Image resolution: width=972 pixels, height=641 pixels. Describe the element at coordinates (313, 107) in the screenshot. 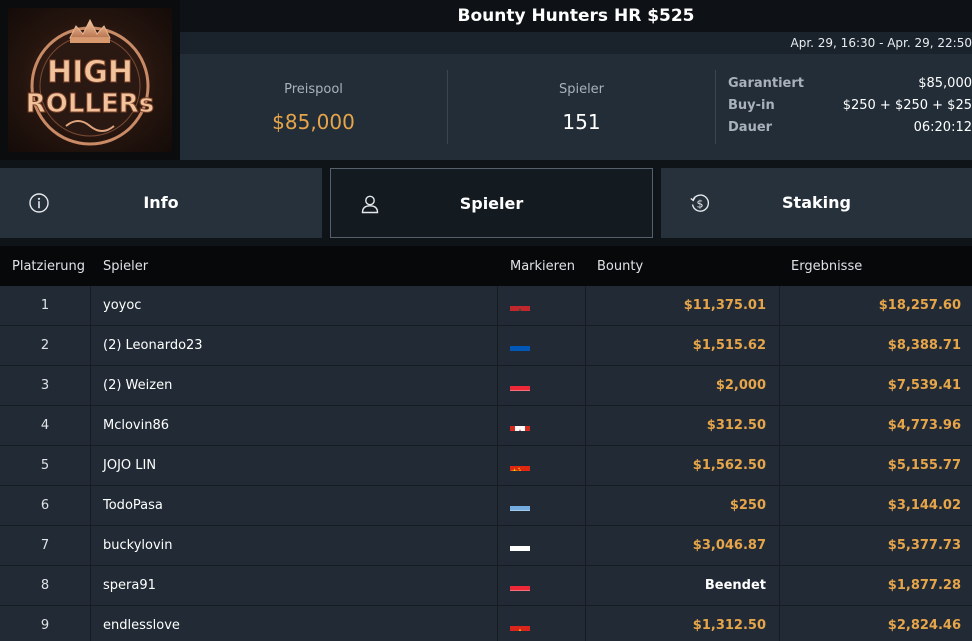

I see `prizepool-stat: Preispool $85,000` at that location.